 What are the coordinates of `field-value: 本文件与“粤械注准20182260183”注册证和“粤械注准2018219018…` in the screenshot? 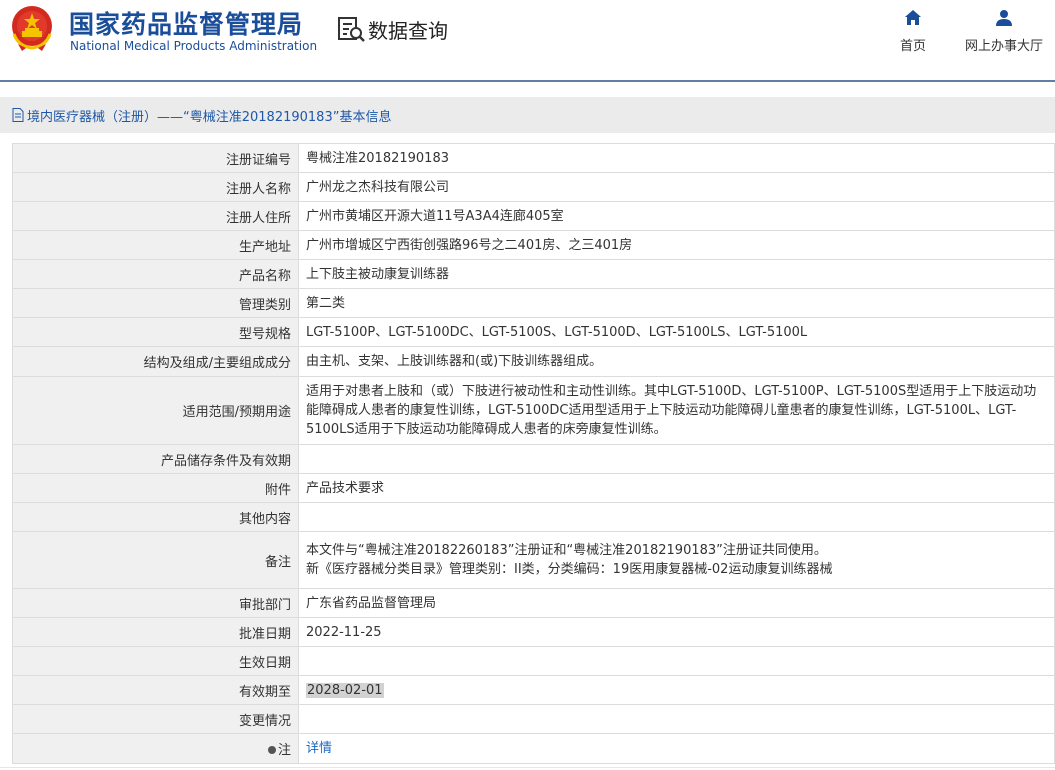 It's located at (676, 560).